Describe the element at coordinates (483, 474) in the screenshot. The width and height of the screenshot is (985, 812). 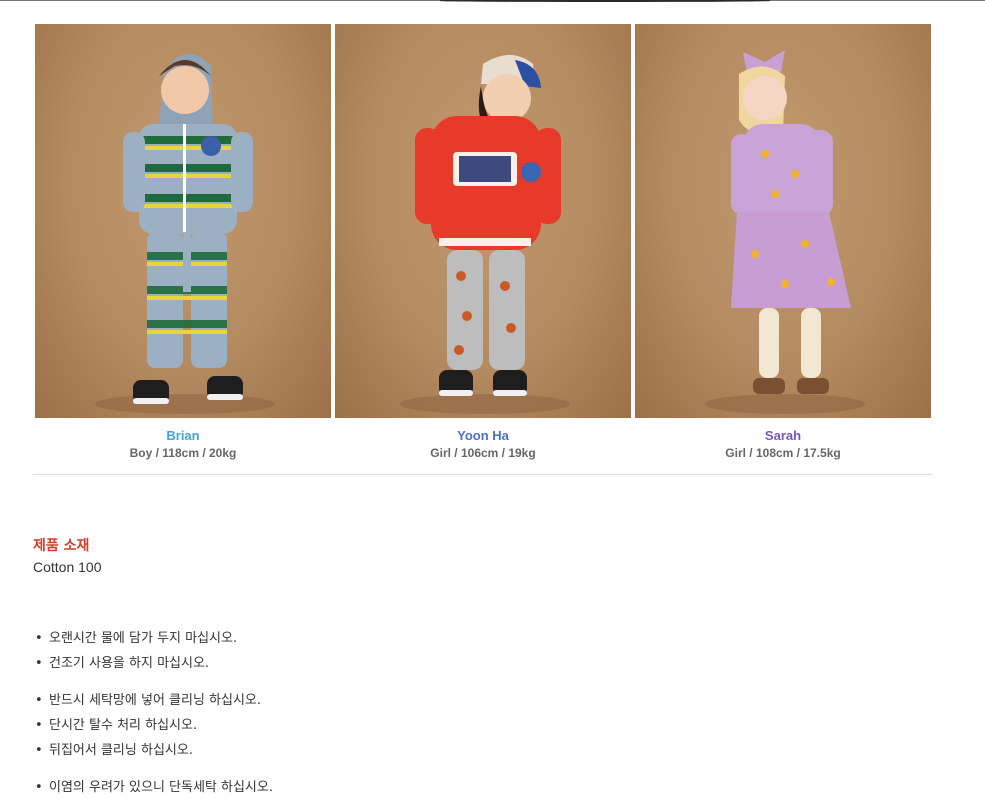
I see `section-divider` at that location.